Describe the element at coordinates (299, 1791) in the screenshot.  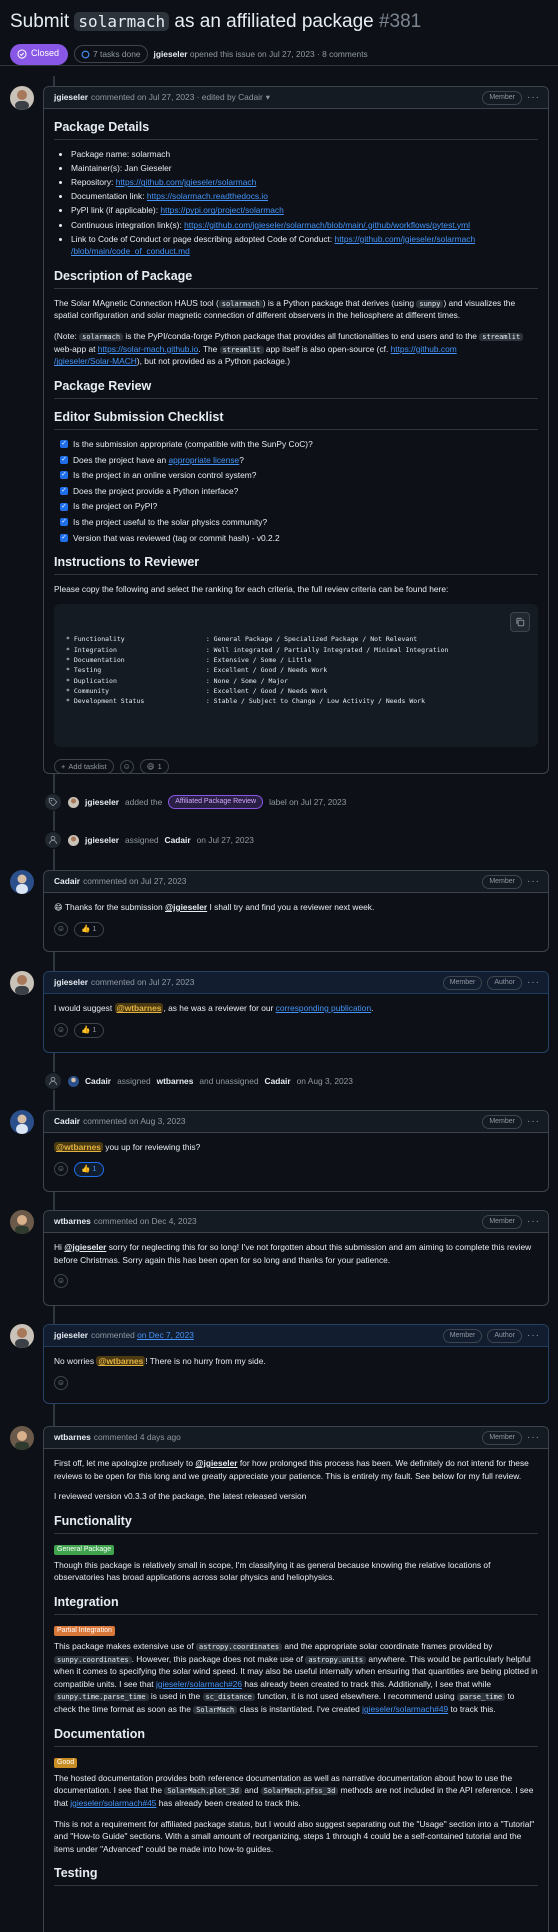
I see `inline-code: SolarMach.pfss_3d` at that location.